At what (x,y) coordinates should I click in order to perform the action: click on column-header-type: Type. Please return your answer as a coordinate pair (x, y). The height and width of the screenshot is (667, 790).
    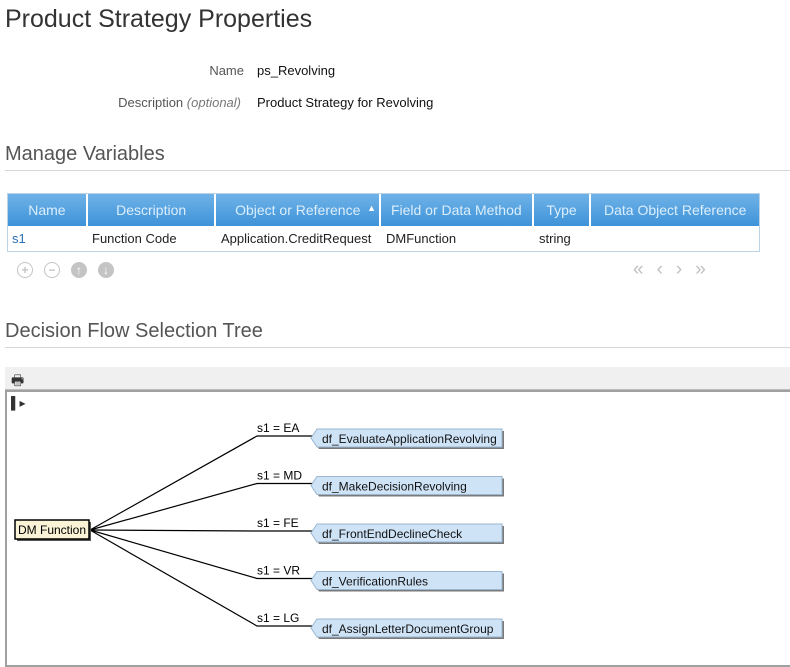
    Looking at the image, I should click on (563, 210).